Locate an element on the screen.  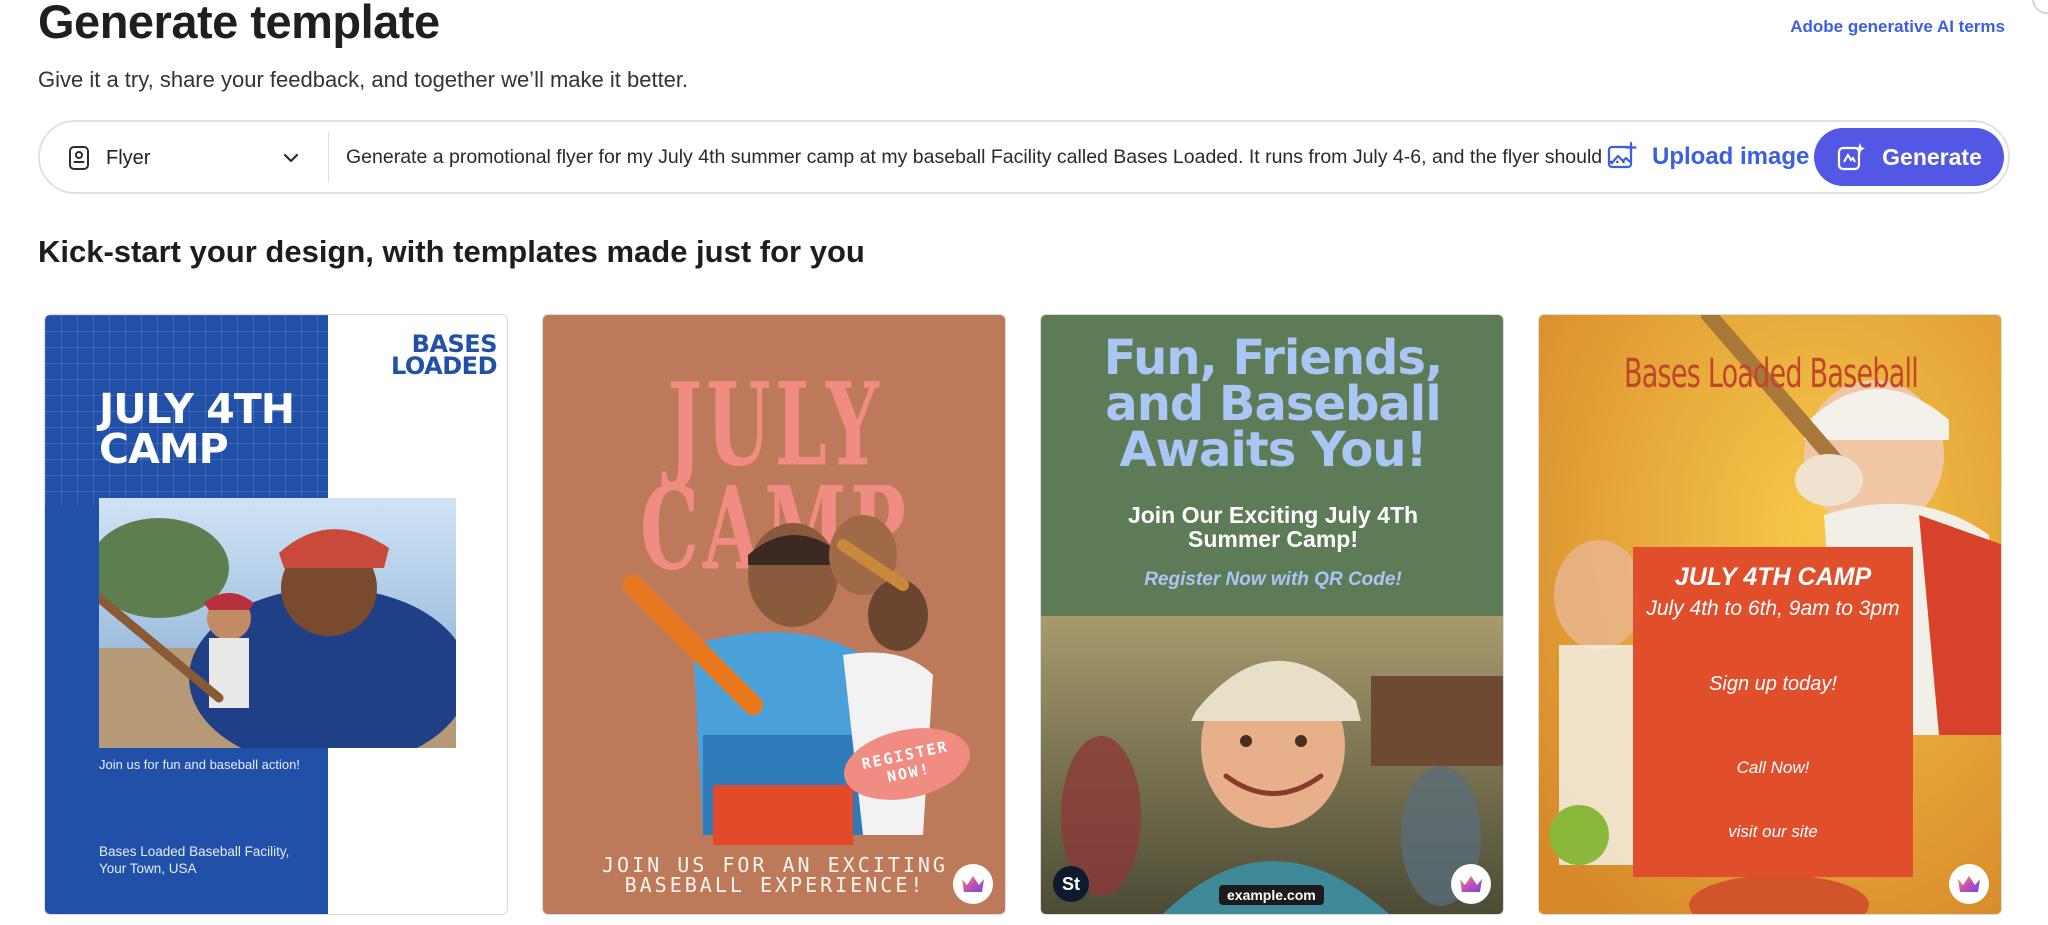
card-tagline: Join us for fun and baseball action! is located at coordinates (199, 764).